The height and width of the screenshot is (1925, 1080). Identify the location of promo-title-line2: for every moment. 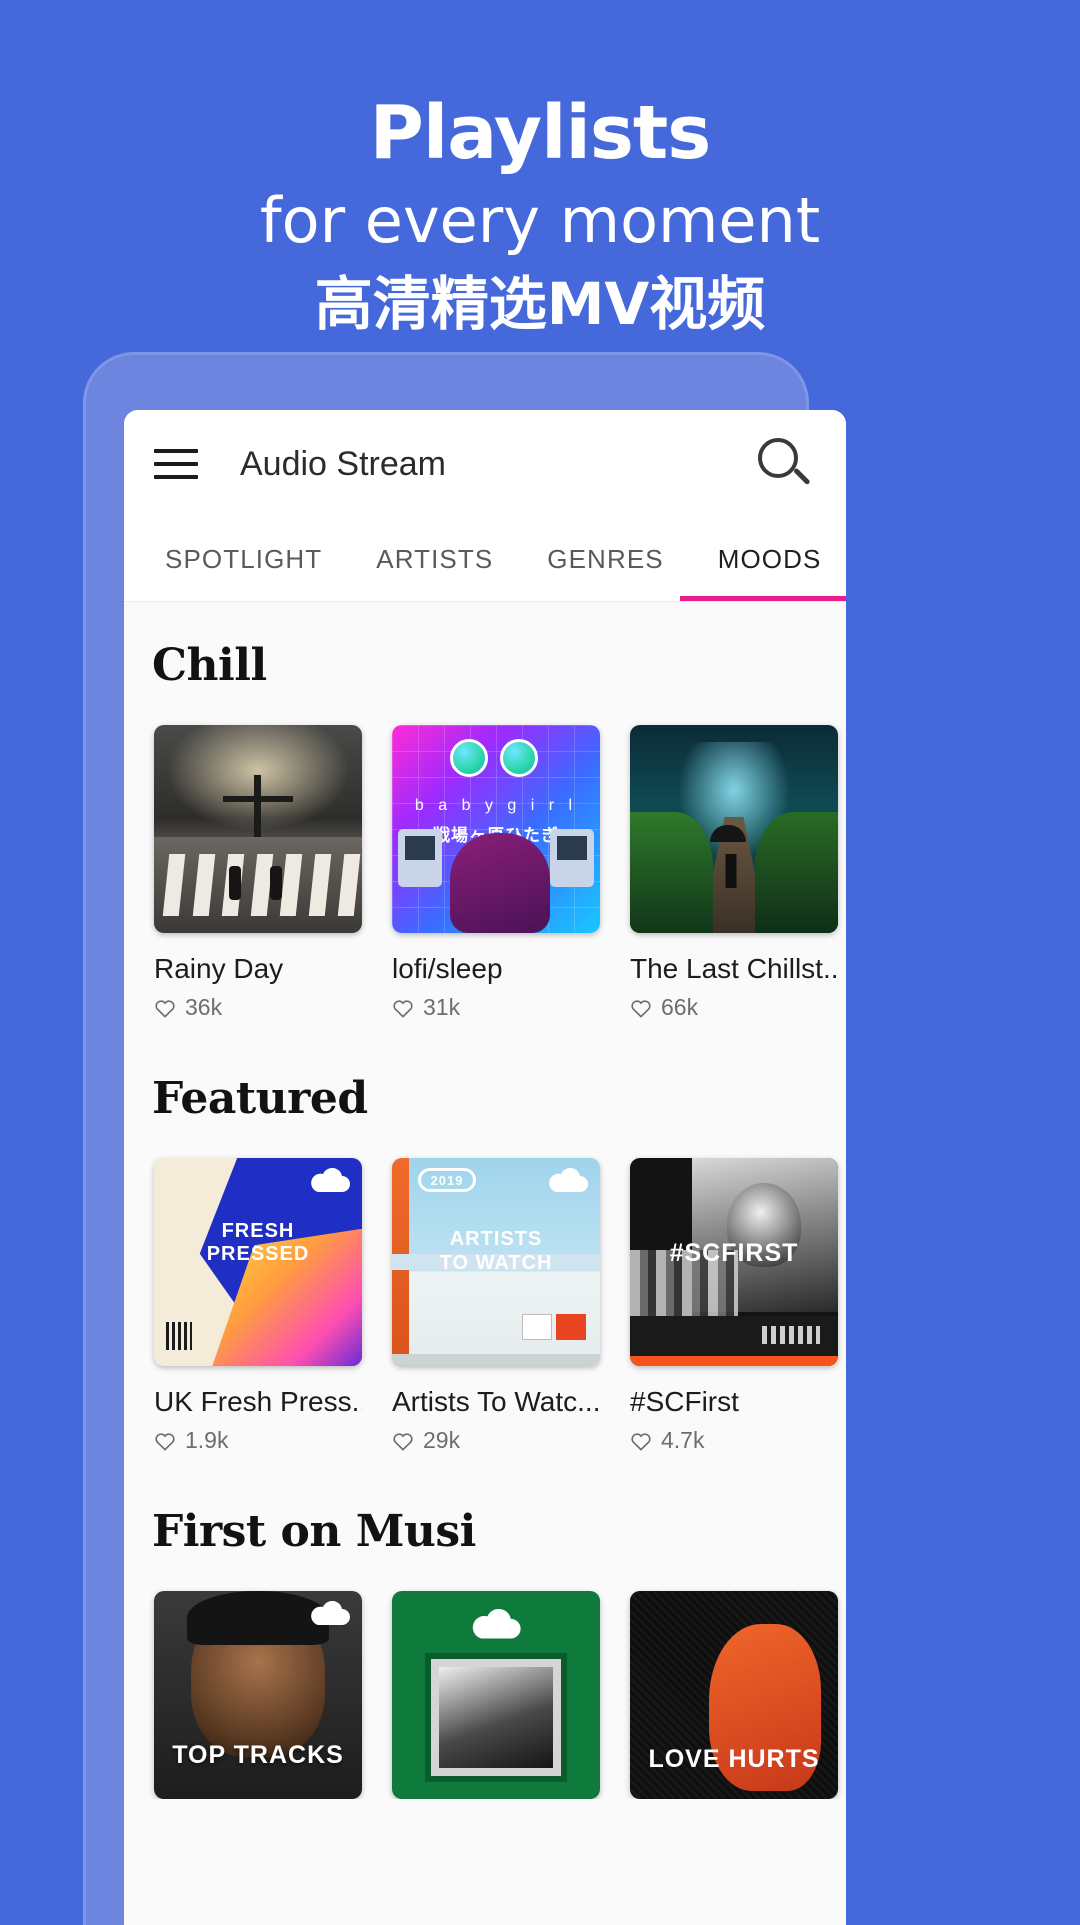
(540, 220).